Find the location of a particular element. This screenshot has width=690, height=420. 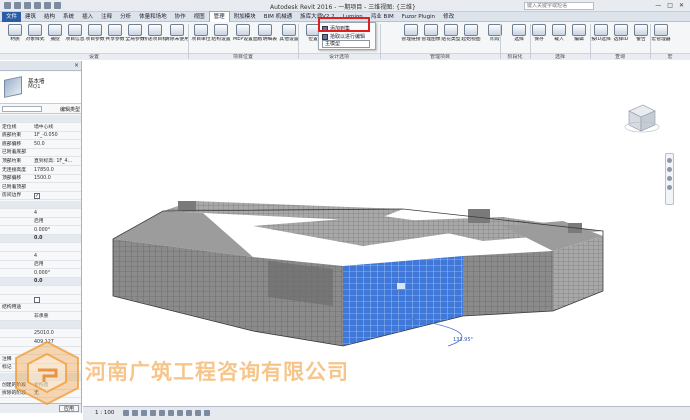

tab-0: 文件 is located at coordinates (12, 16).